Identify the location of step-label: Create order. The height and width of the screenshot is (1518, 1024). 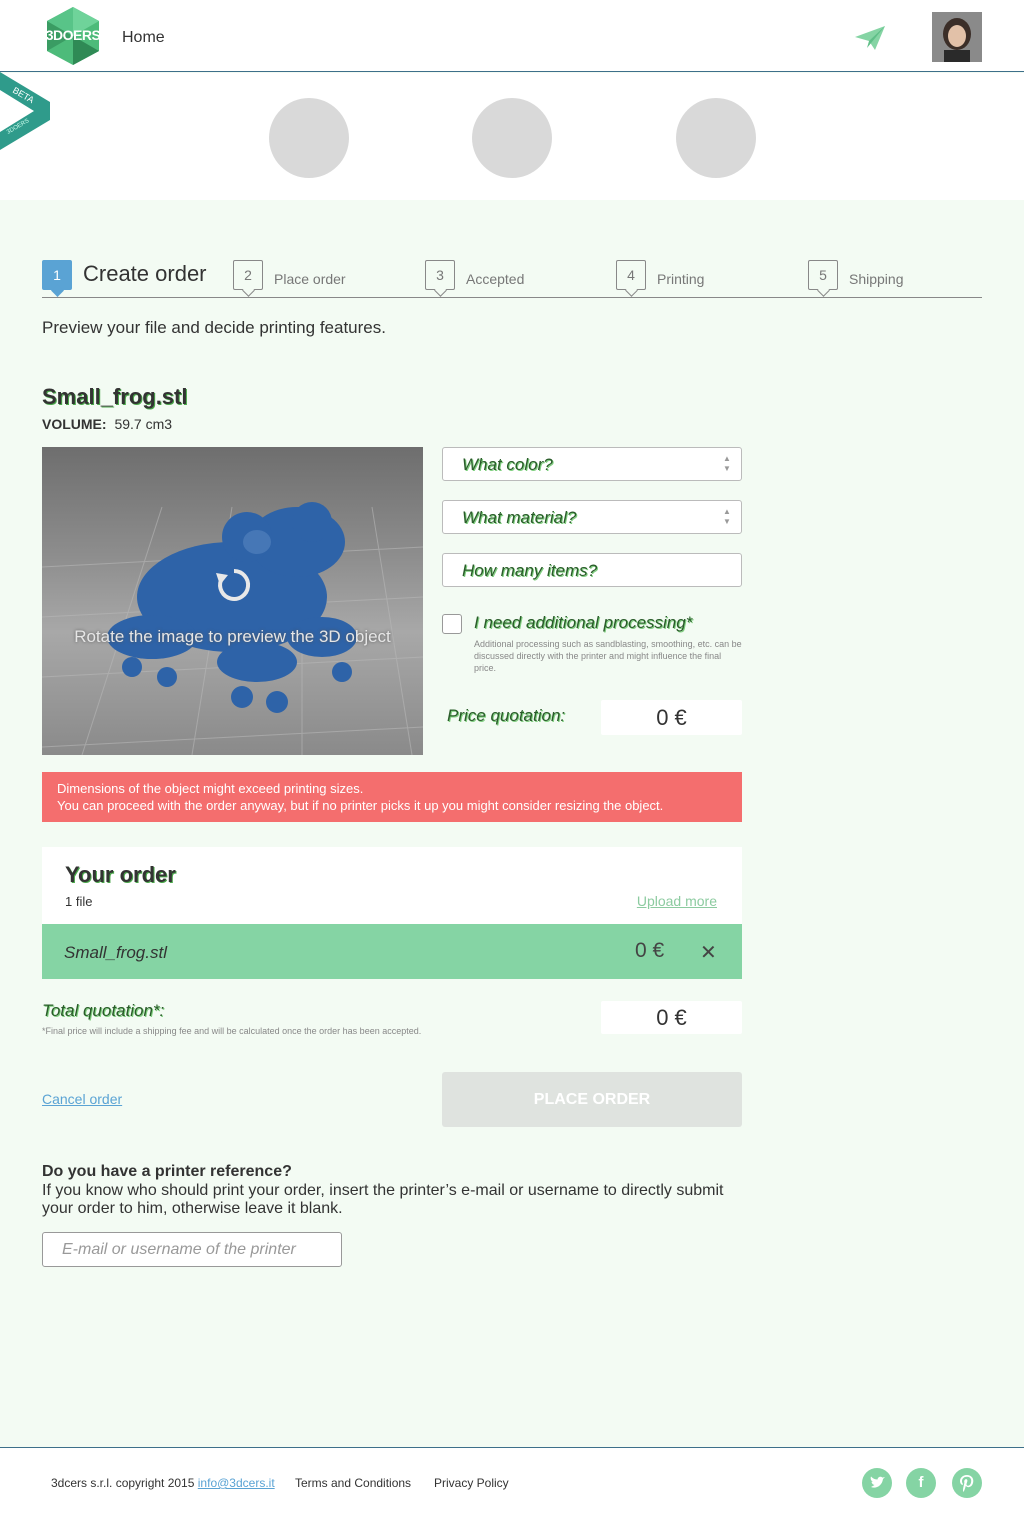
(145, 273).